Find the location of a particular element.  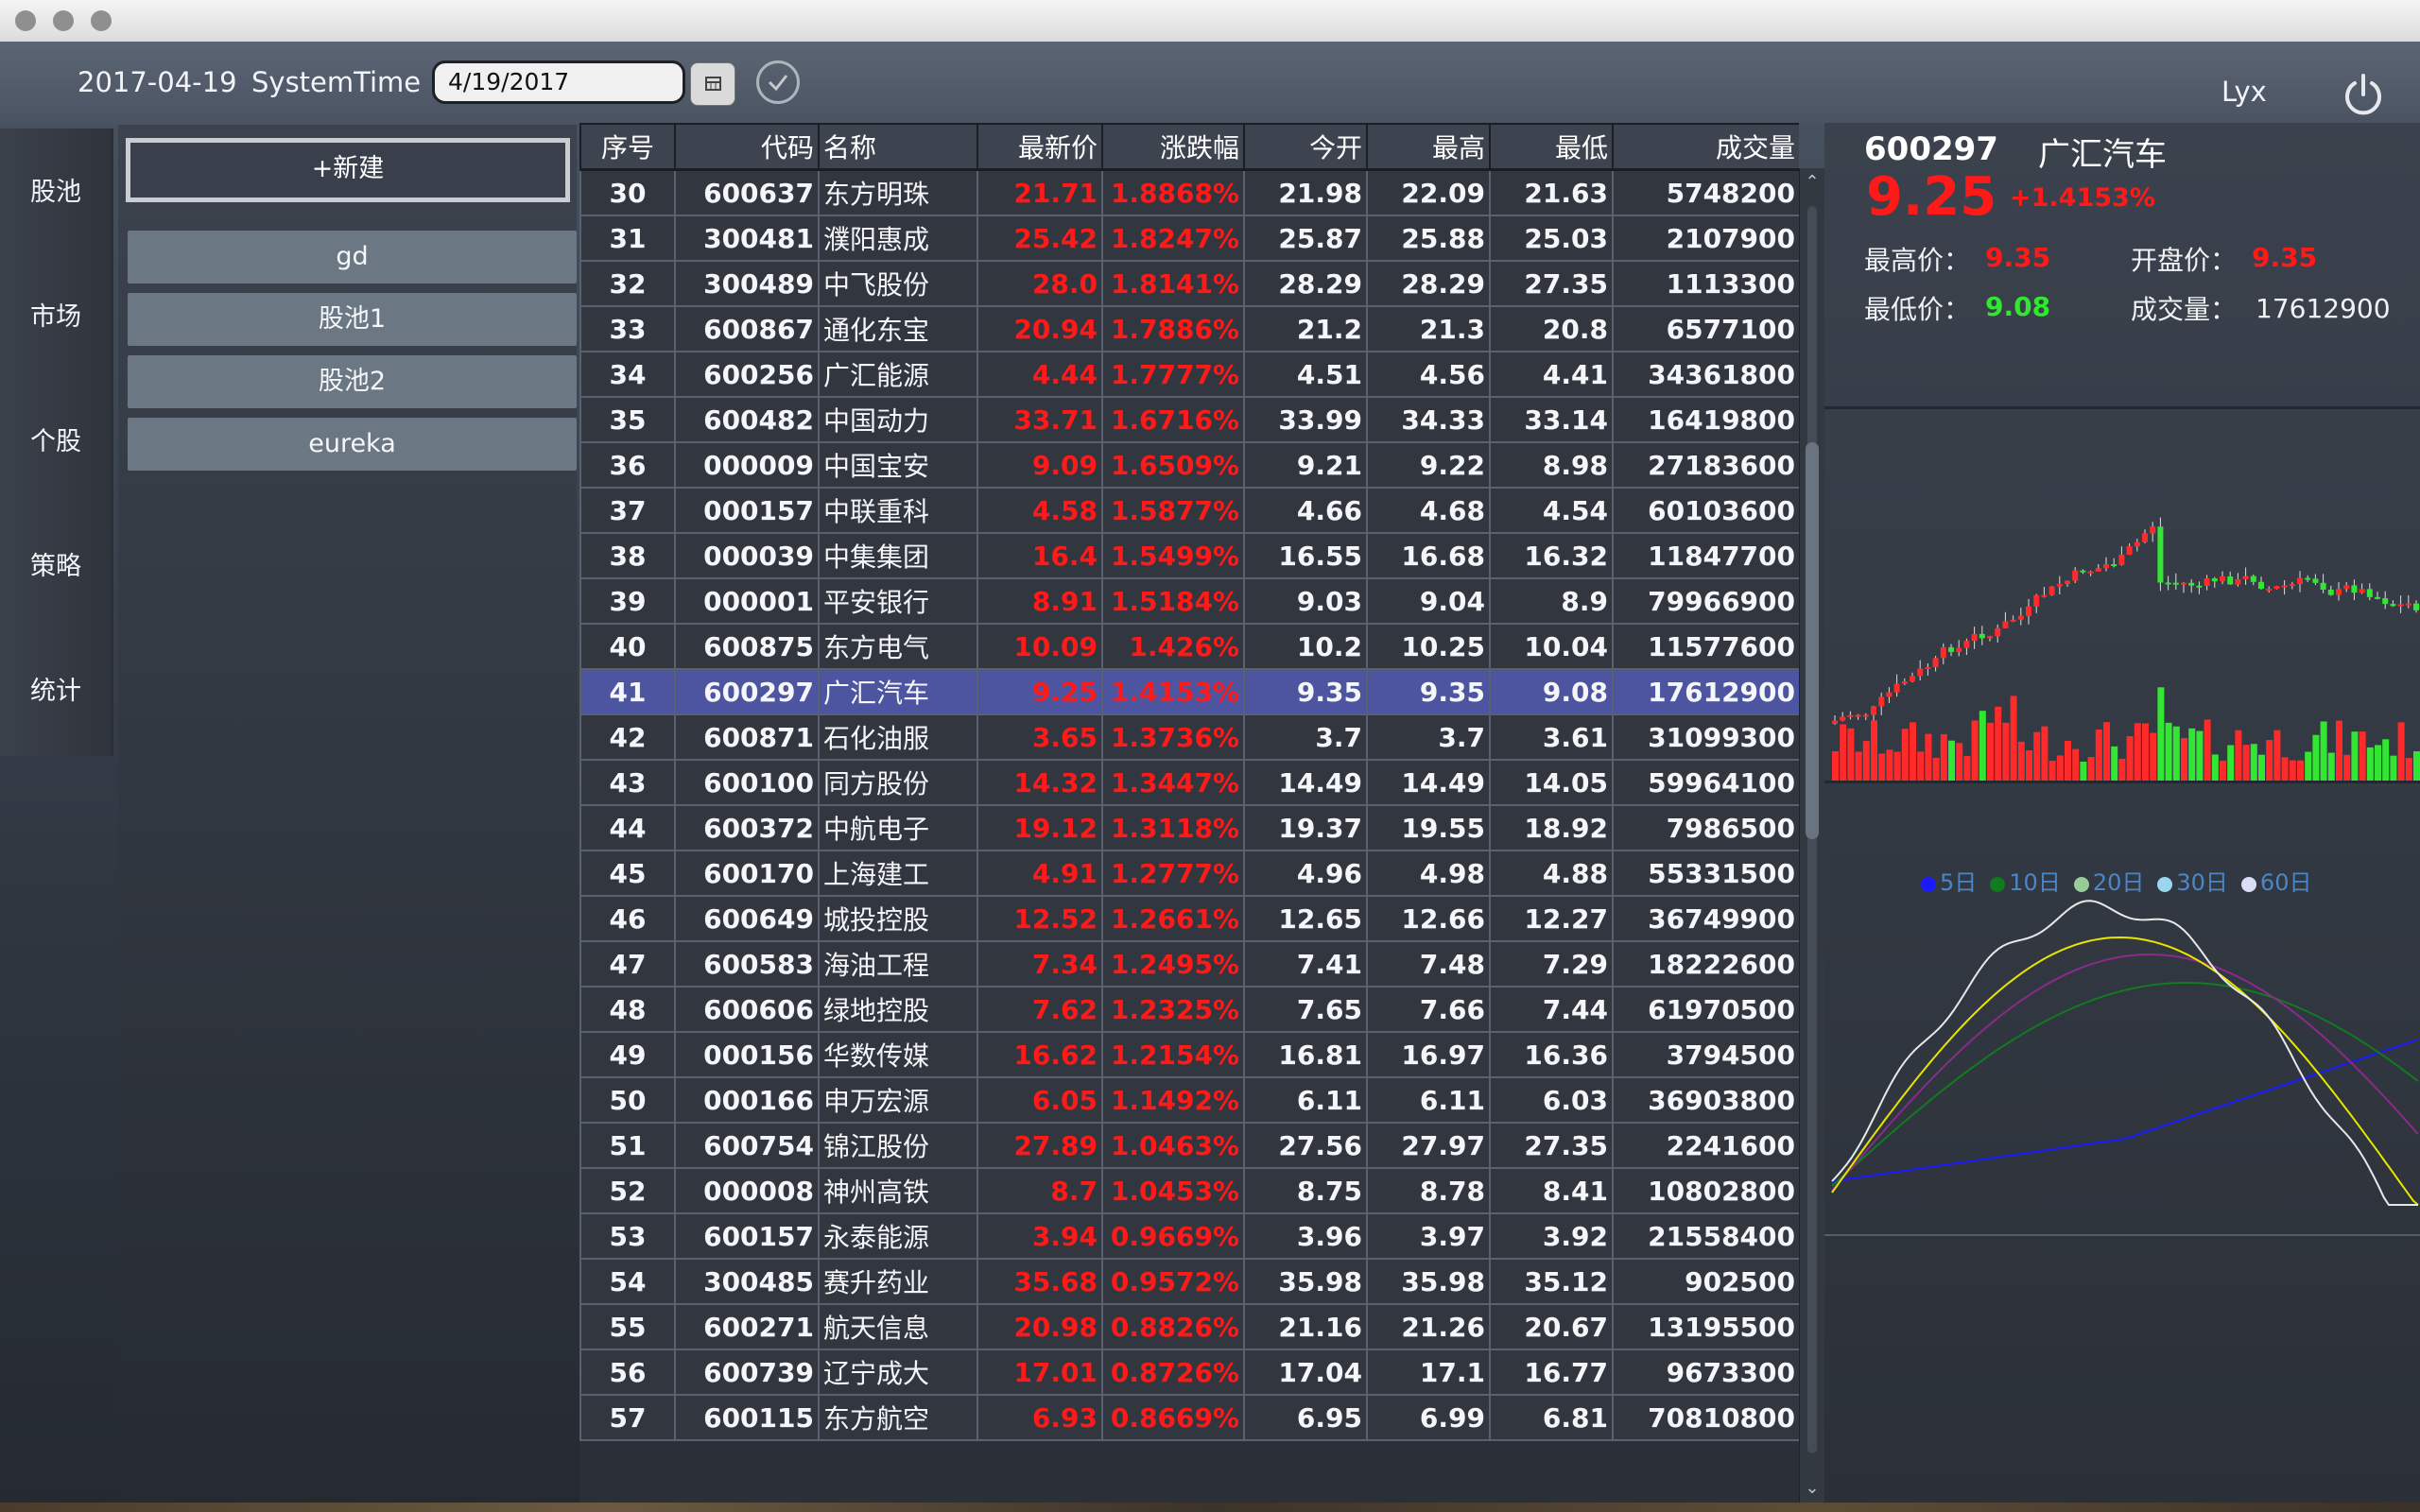

cell-volume: 13195500 is located at coordinates (1705, 1326).